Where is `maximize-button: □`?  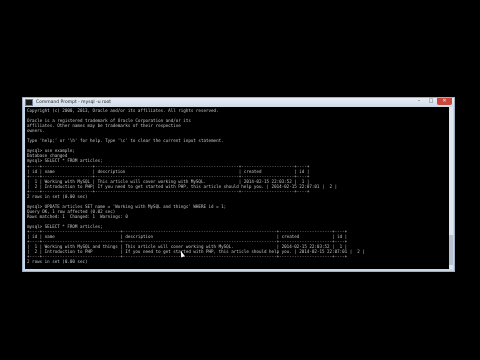
maximize-button: □ is located at coordinates (431, 101).